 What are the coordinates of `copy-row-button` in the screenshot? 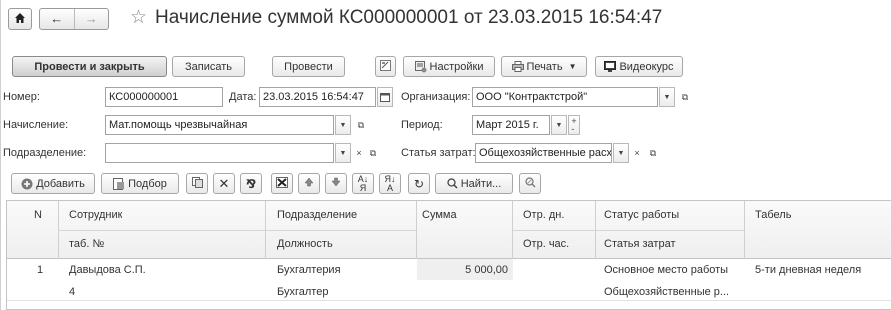 It's located at (197, 183).